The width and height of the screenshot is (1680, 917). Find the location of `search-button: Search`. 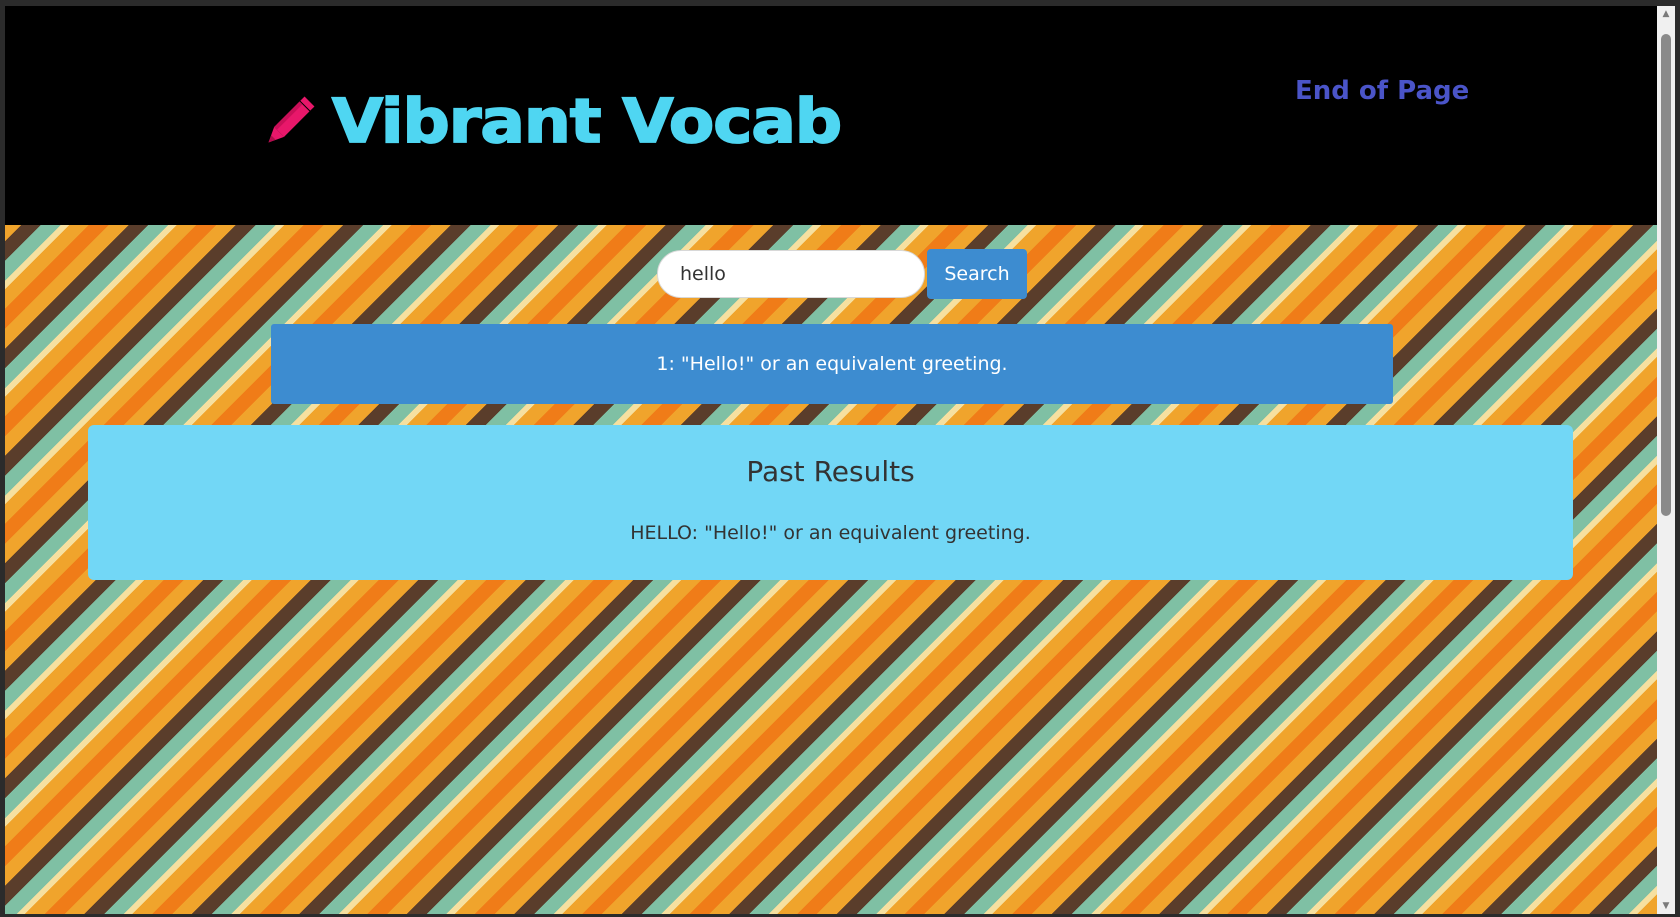

search-button: Search is located at coordinates (977, 274).